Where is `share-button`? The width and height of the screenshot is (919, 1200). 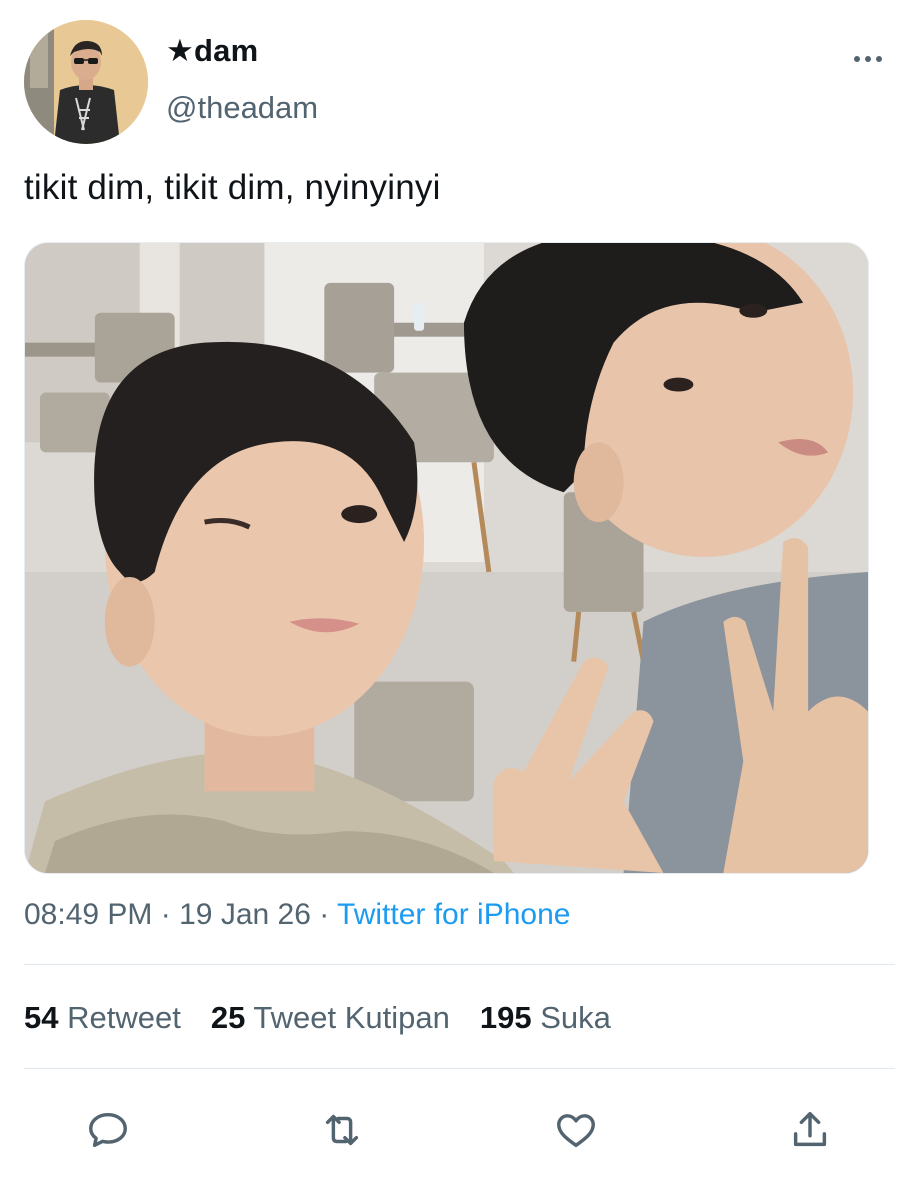 share-button is located at coordinates (810, 1130).